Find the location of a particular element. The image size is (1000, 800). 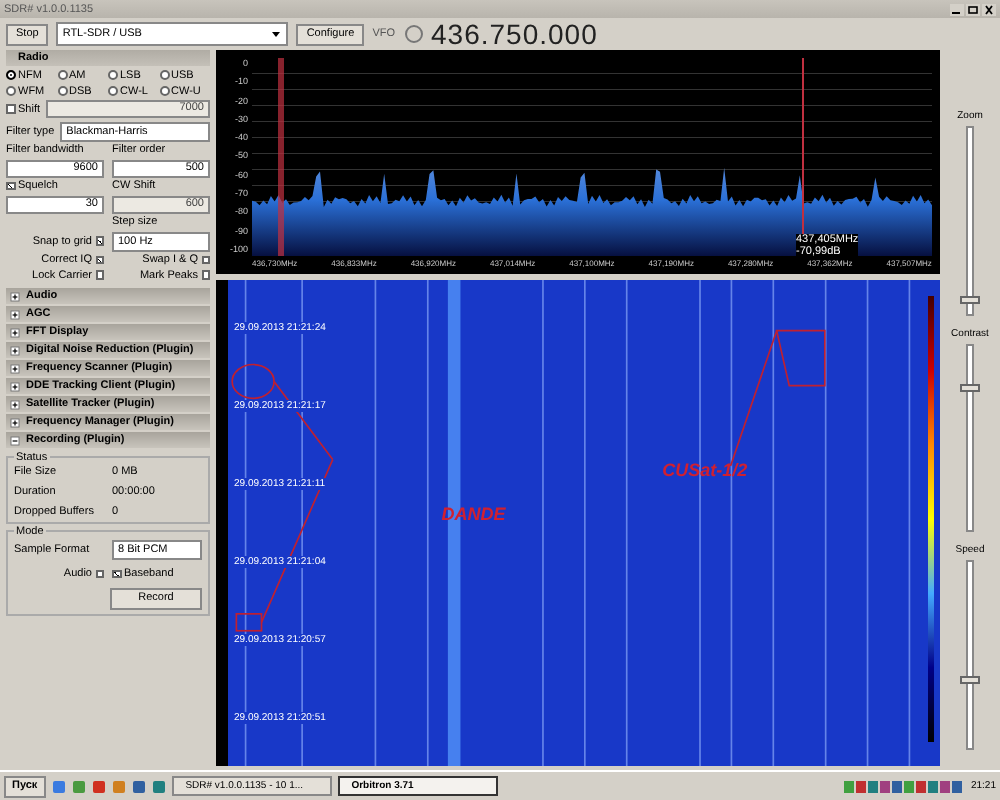

maximize-icon is located at coordinates (973, 9).